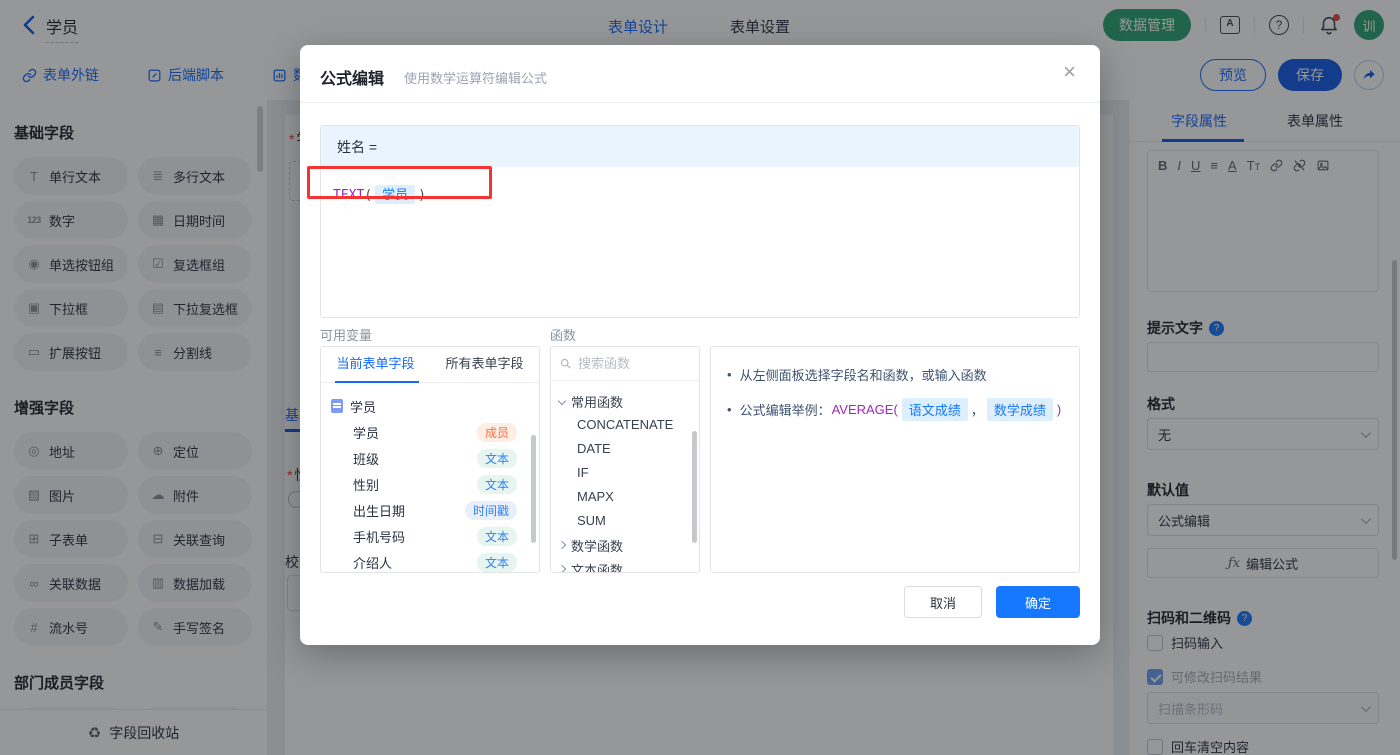 Image resolution: width=1400 pixels, height=755 pixels. Describe the element at coordinates (379, 511) in the screenshot. I see `variable-name: 出生日期` at that location.